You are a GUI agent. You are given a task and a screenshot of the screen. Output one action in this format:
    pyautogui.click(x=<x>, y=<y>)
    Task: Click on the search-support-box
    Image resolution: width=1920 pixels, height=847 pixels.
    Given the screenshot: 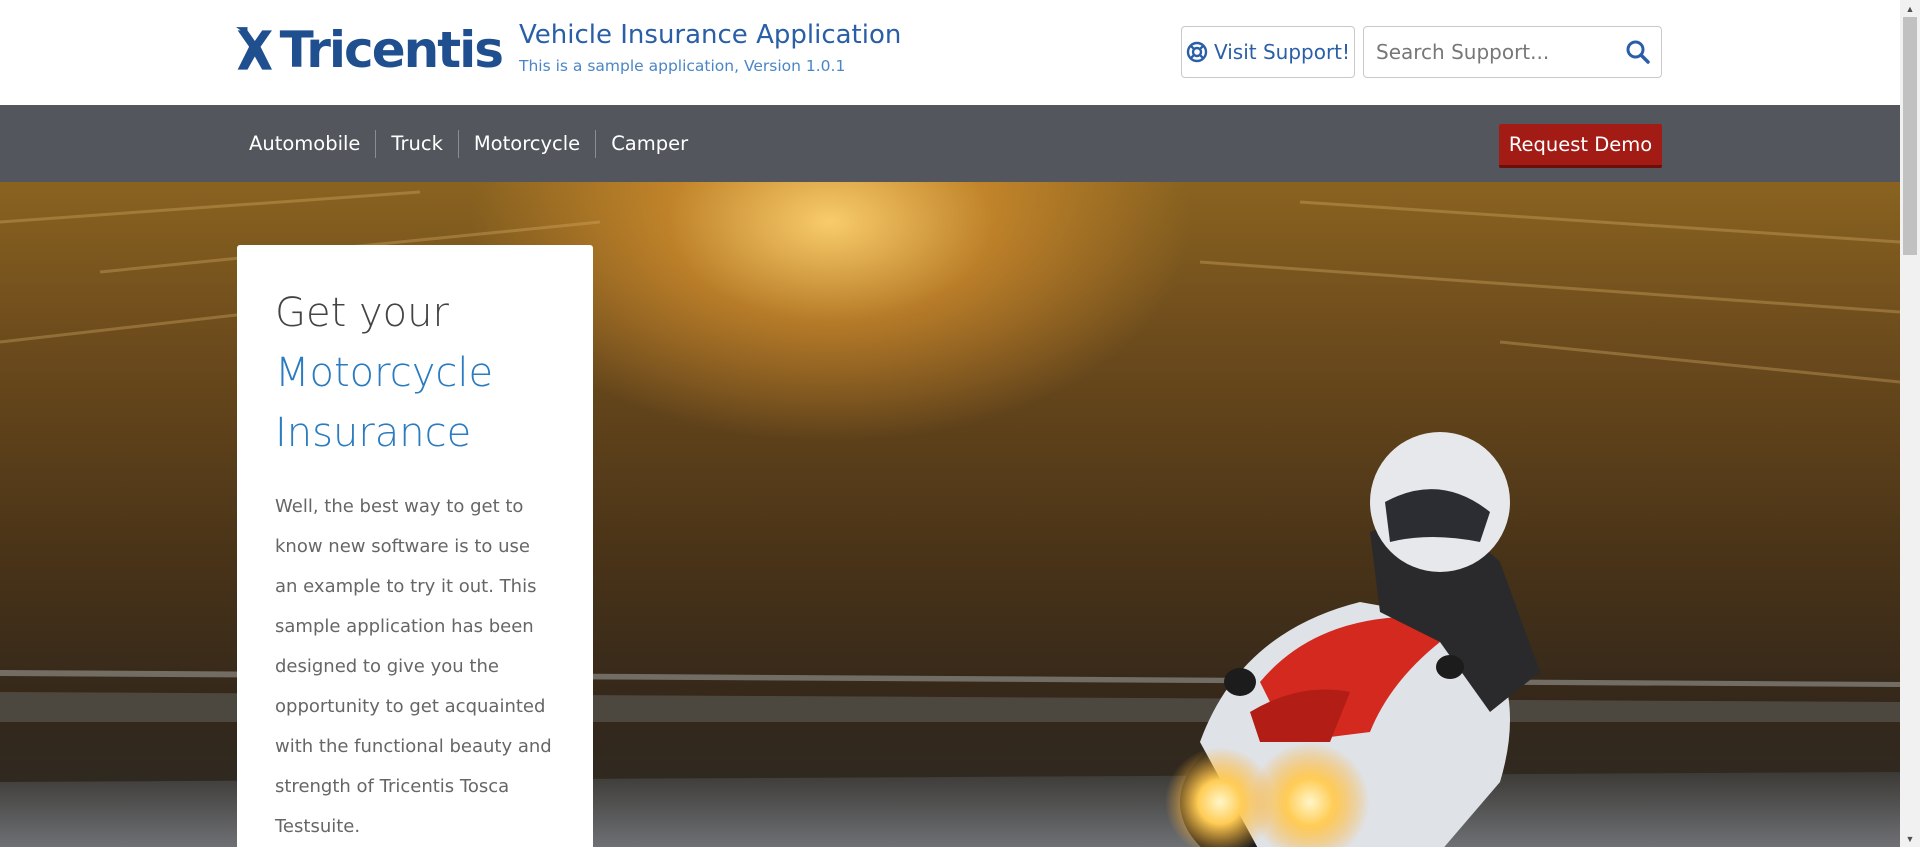 What is the action you would take?
    pyautogui.click(x=1512, y=52)
    